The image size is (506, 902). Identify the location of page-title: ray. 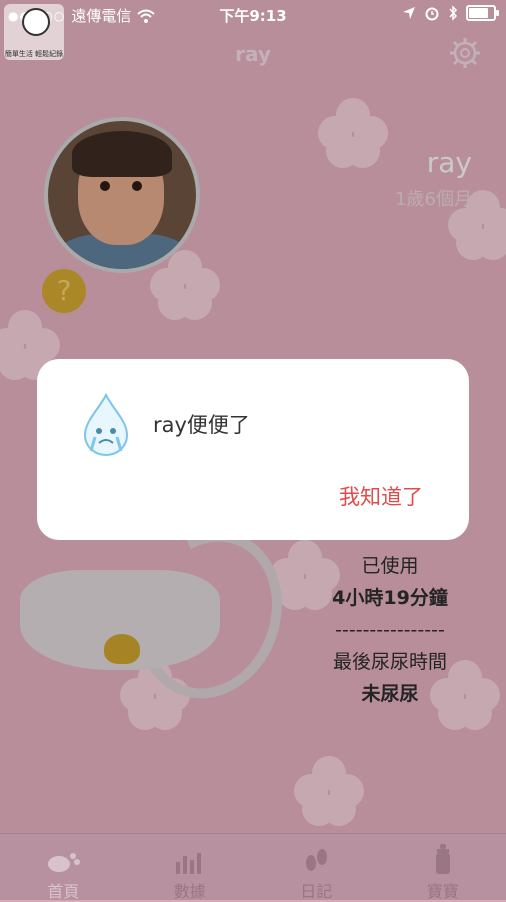
(253, 54).